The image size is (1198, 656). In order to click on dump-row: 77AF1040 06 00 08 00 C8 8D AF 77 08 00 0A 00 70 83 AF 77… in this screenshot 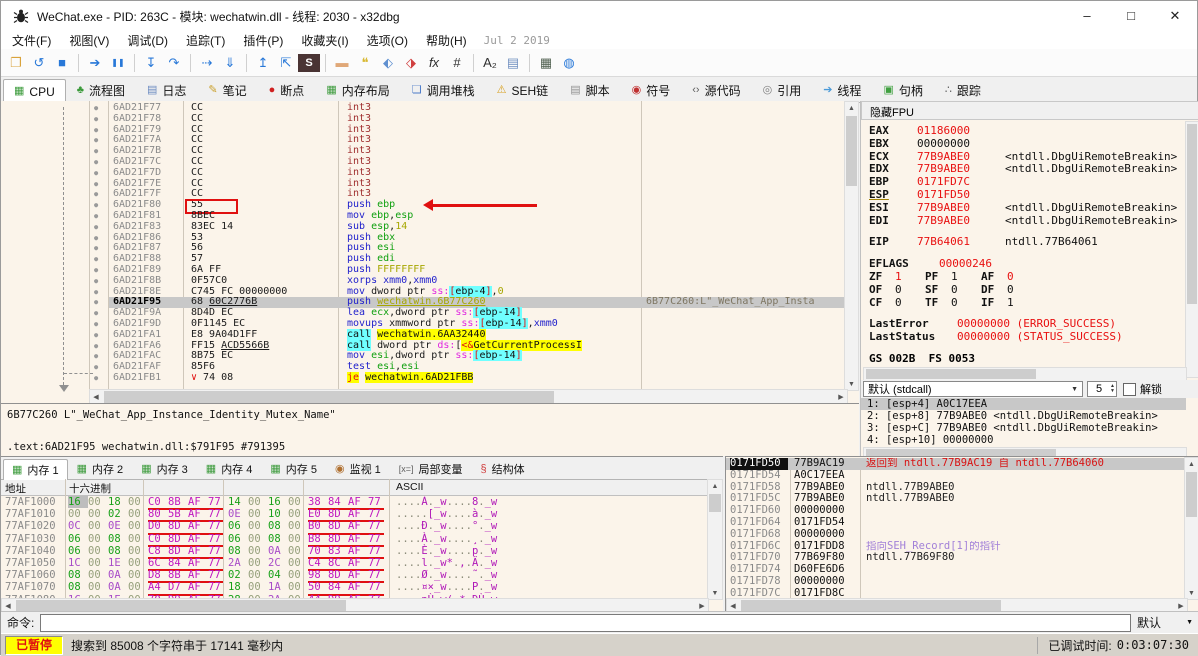, I will do `click(362, 552)`.